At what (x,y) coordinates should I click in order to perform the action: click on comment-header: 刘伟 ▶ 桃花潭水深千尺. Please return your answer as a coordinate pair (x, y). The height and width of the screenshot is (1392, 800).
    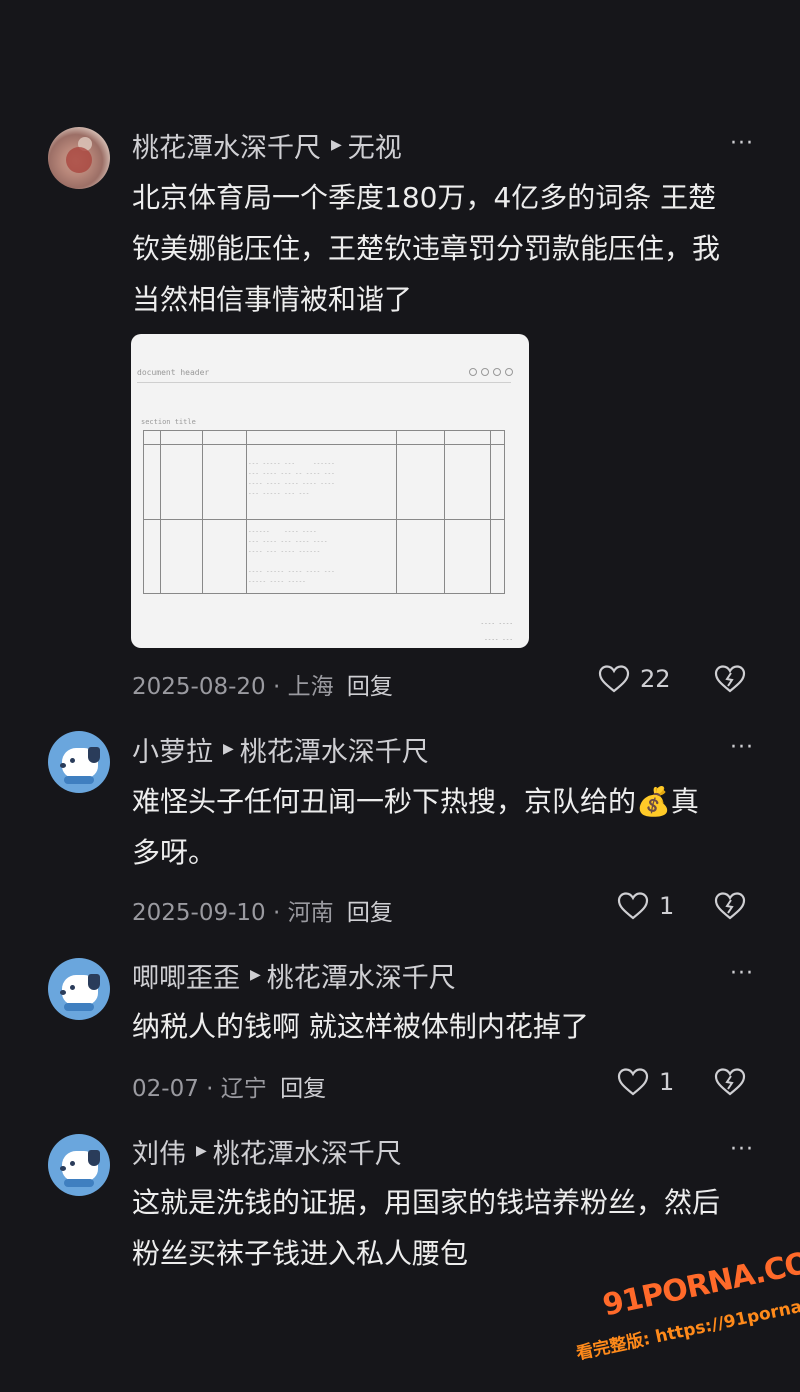
    Looking at the image, I should click on (267, 1151).